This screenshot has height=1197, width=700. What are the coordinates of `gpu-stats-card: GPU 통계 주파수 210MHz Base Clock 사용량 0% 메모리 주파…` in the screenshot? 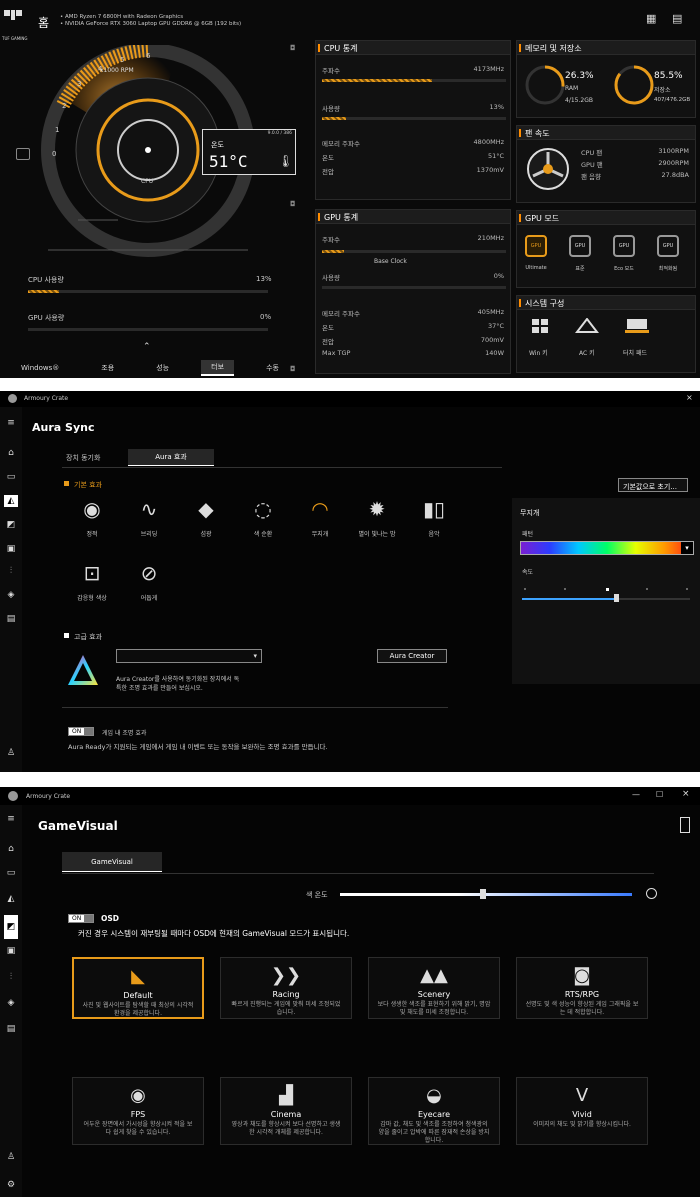 It's located at (413, 291).